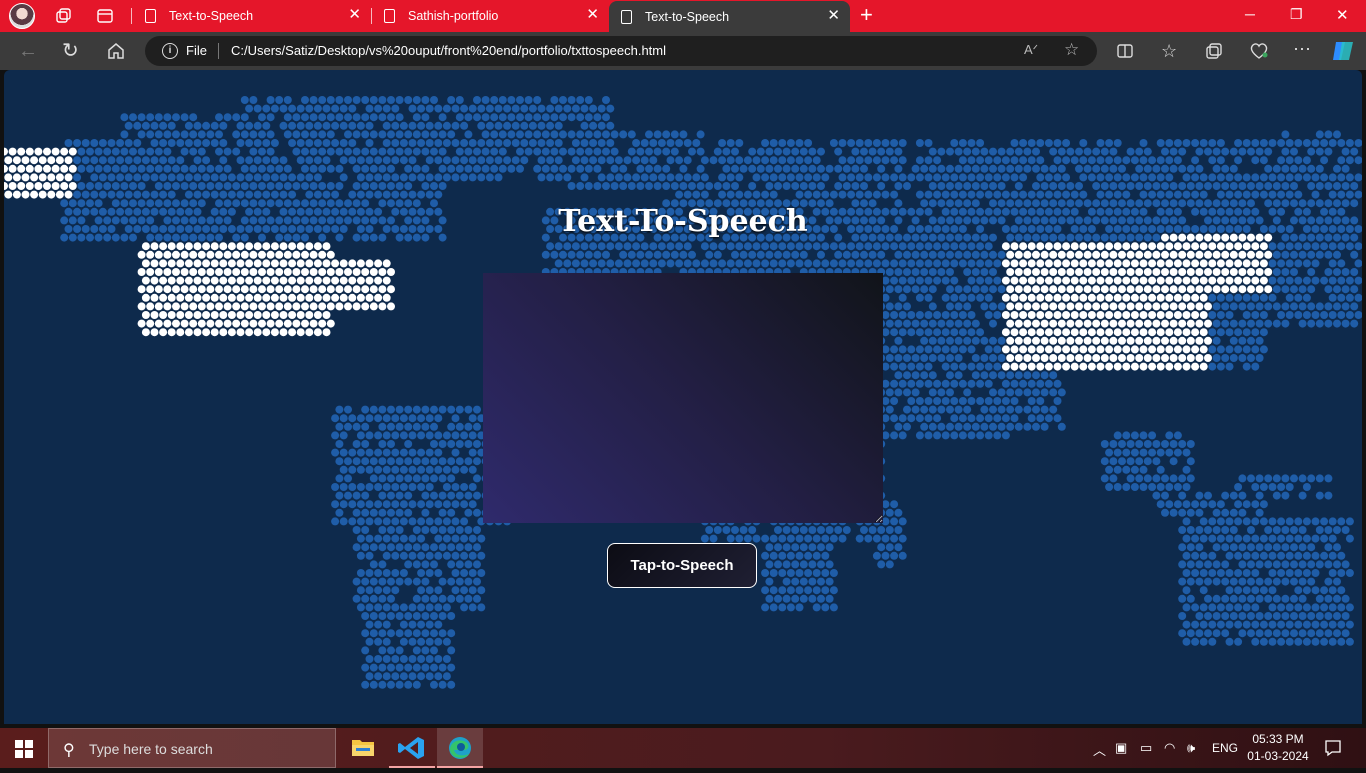 This screenshot has width=1366, height=773. I want to click on favorite-star-icon: ☆, so click(1071, 50).